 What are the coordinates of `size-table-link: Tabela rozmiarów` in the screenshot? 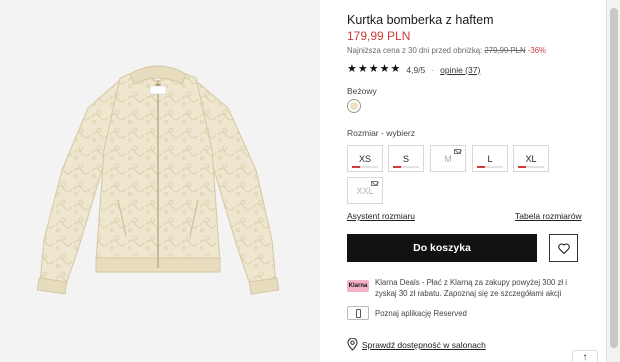 It's located at (548, 216).